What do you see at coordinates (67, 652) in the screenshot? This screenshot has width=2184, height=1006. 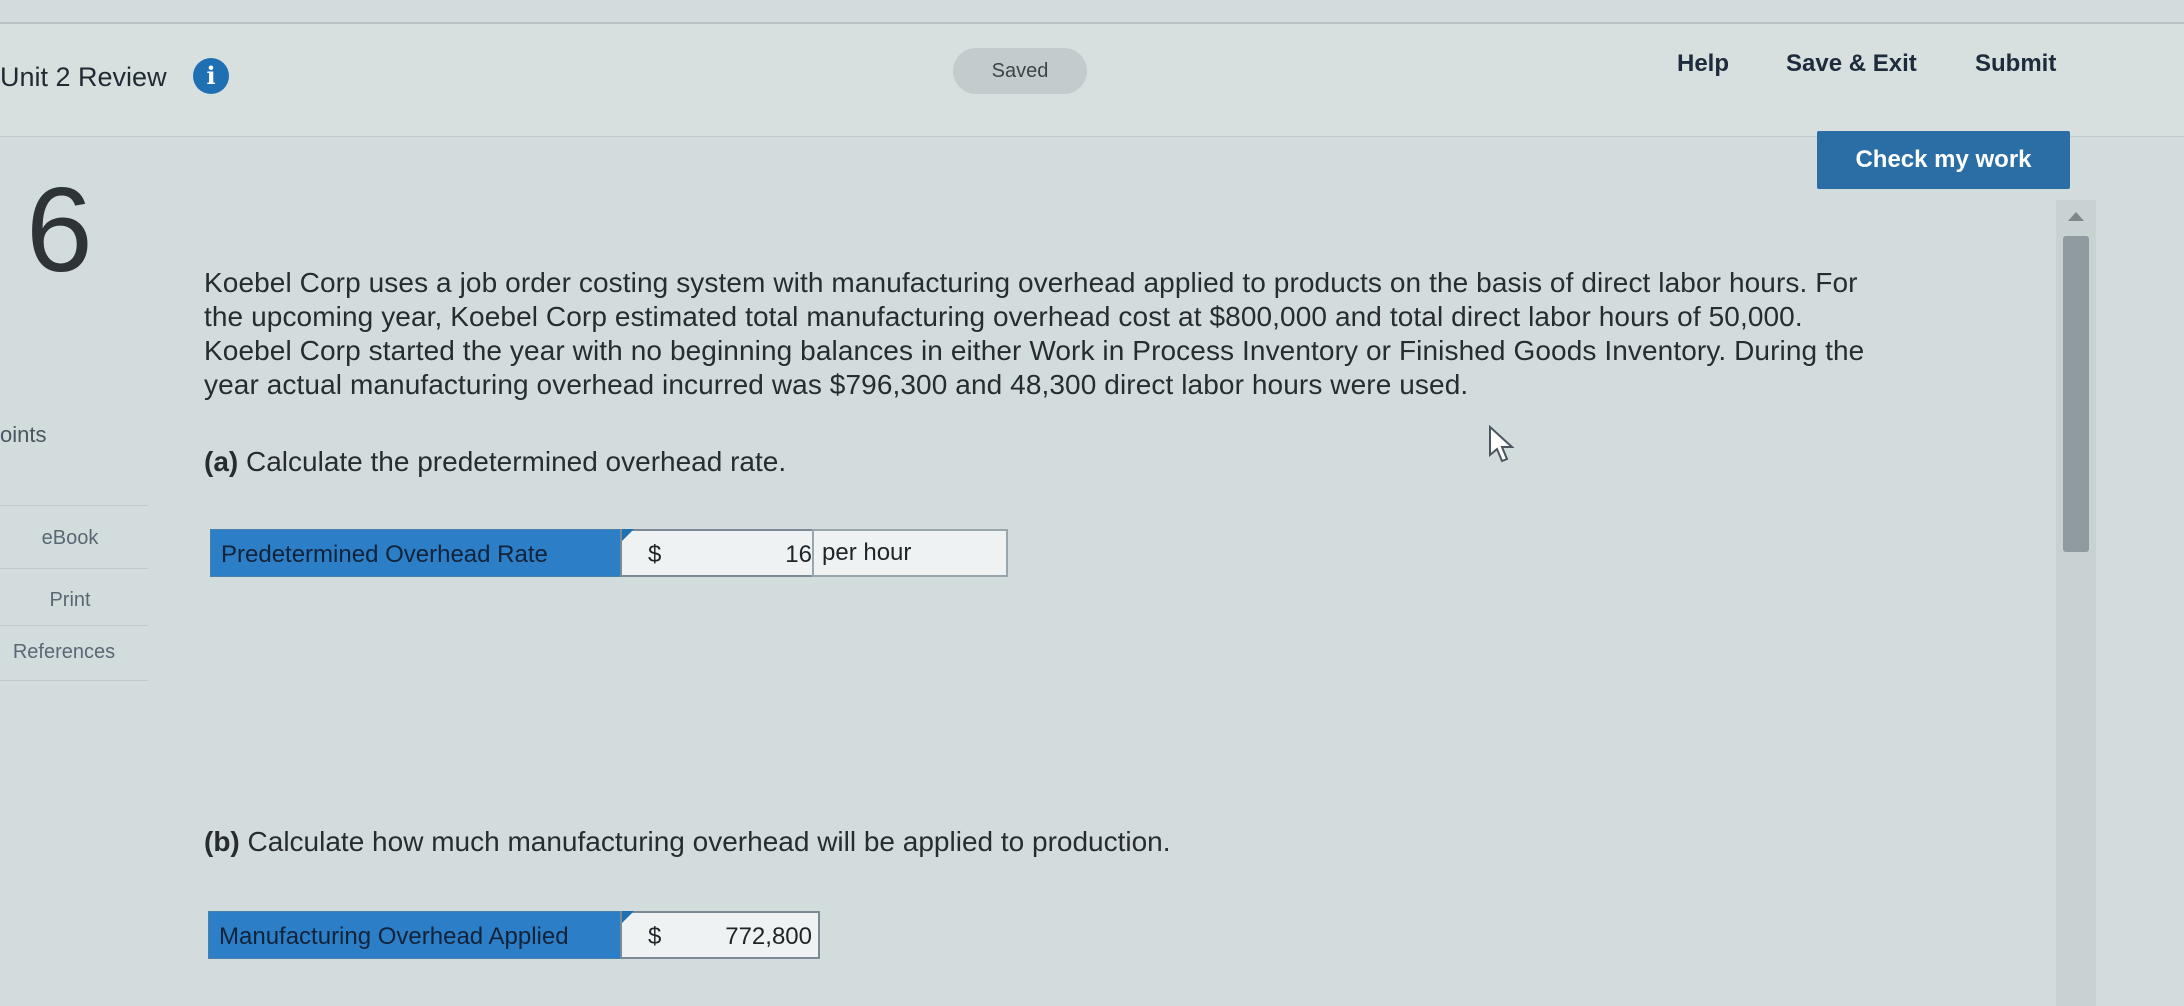 I see `sidebar-item-references: References` at bounding box center [67, 652].